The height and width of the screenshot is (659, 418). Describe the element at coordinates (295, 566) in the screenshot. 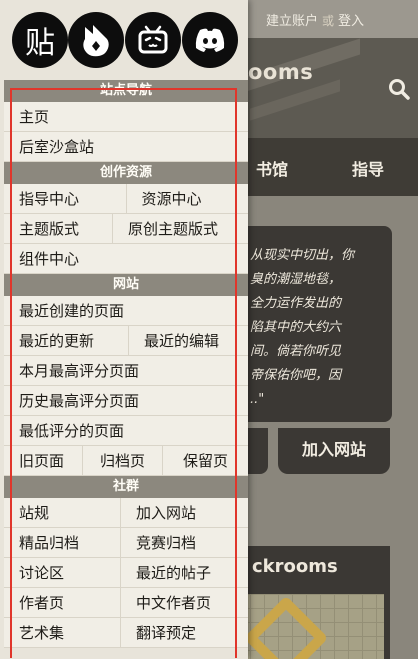

I see `featured-card-title: ckrooms` at that location.